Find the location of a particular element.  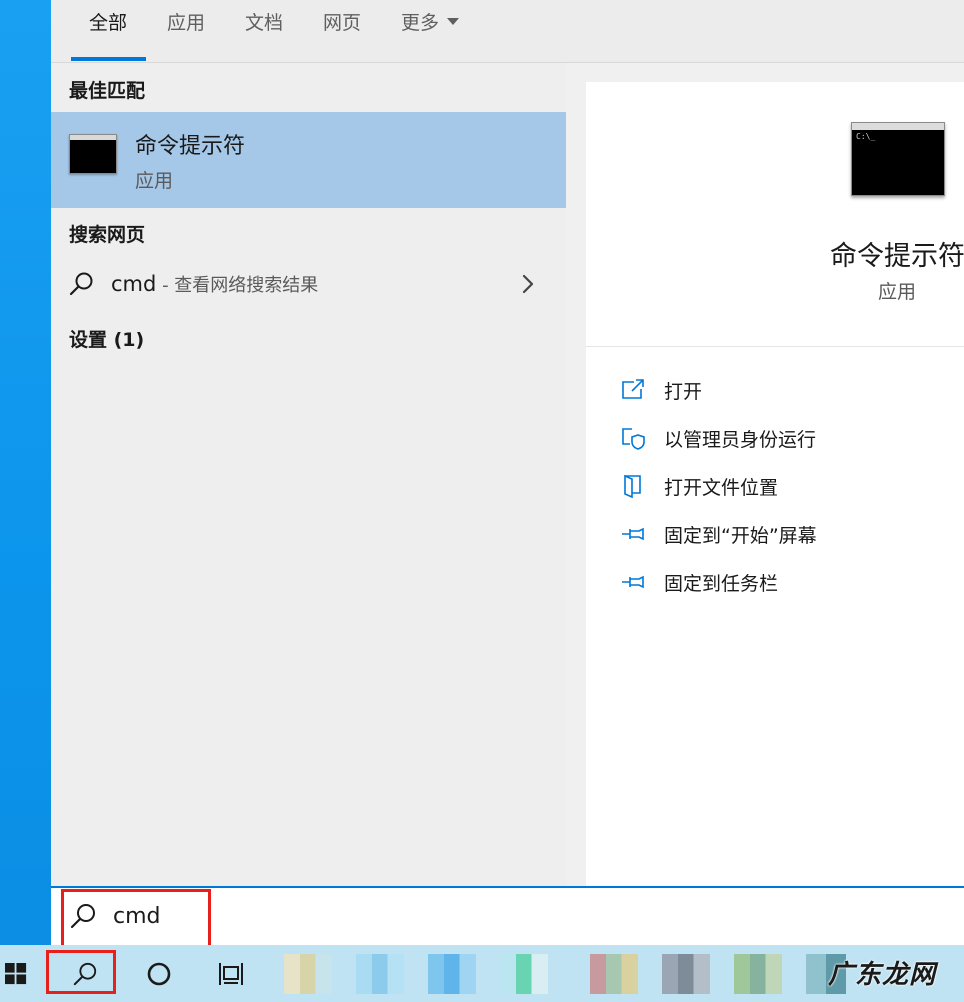

chevron-down-icon is located at coordinates (453, 21).